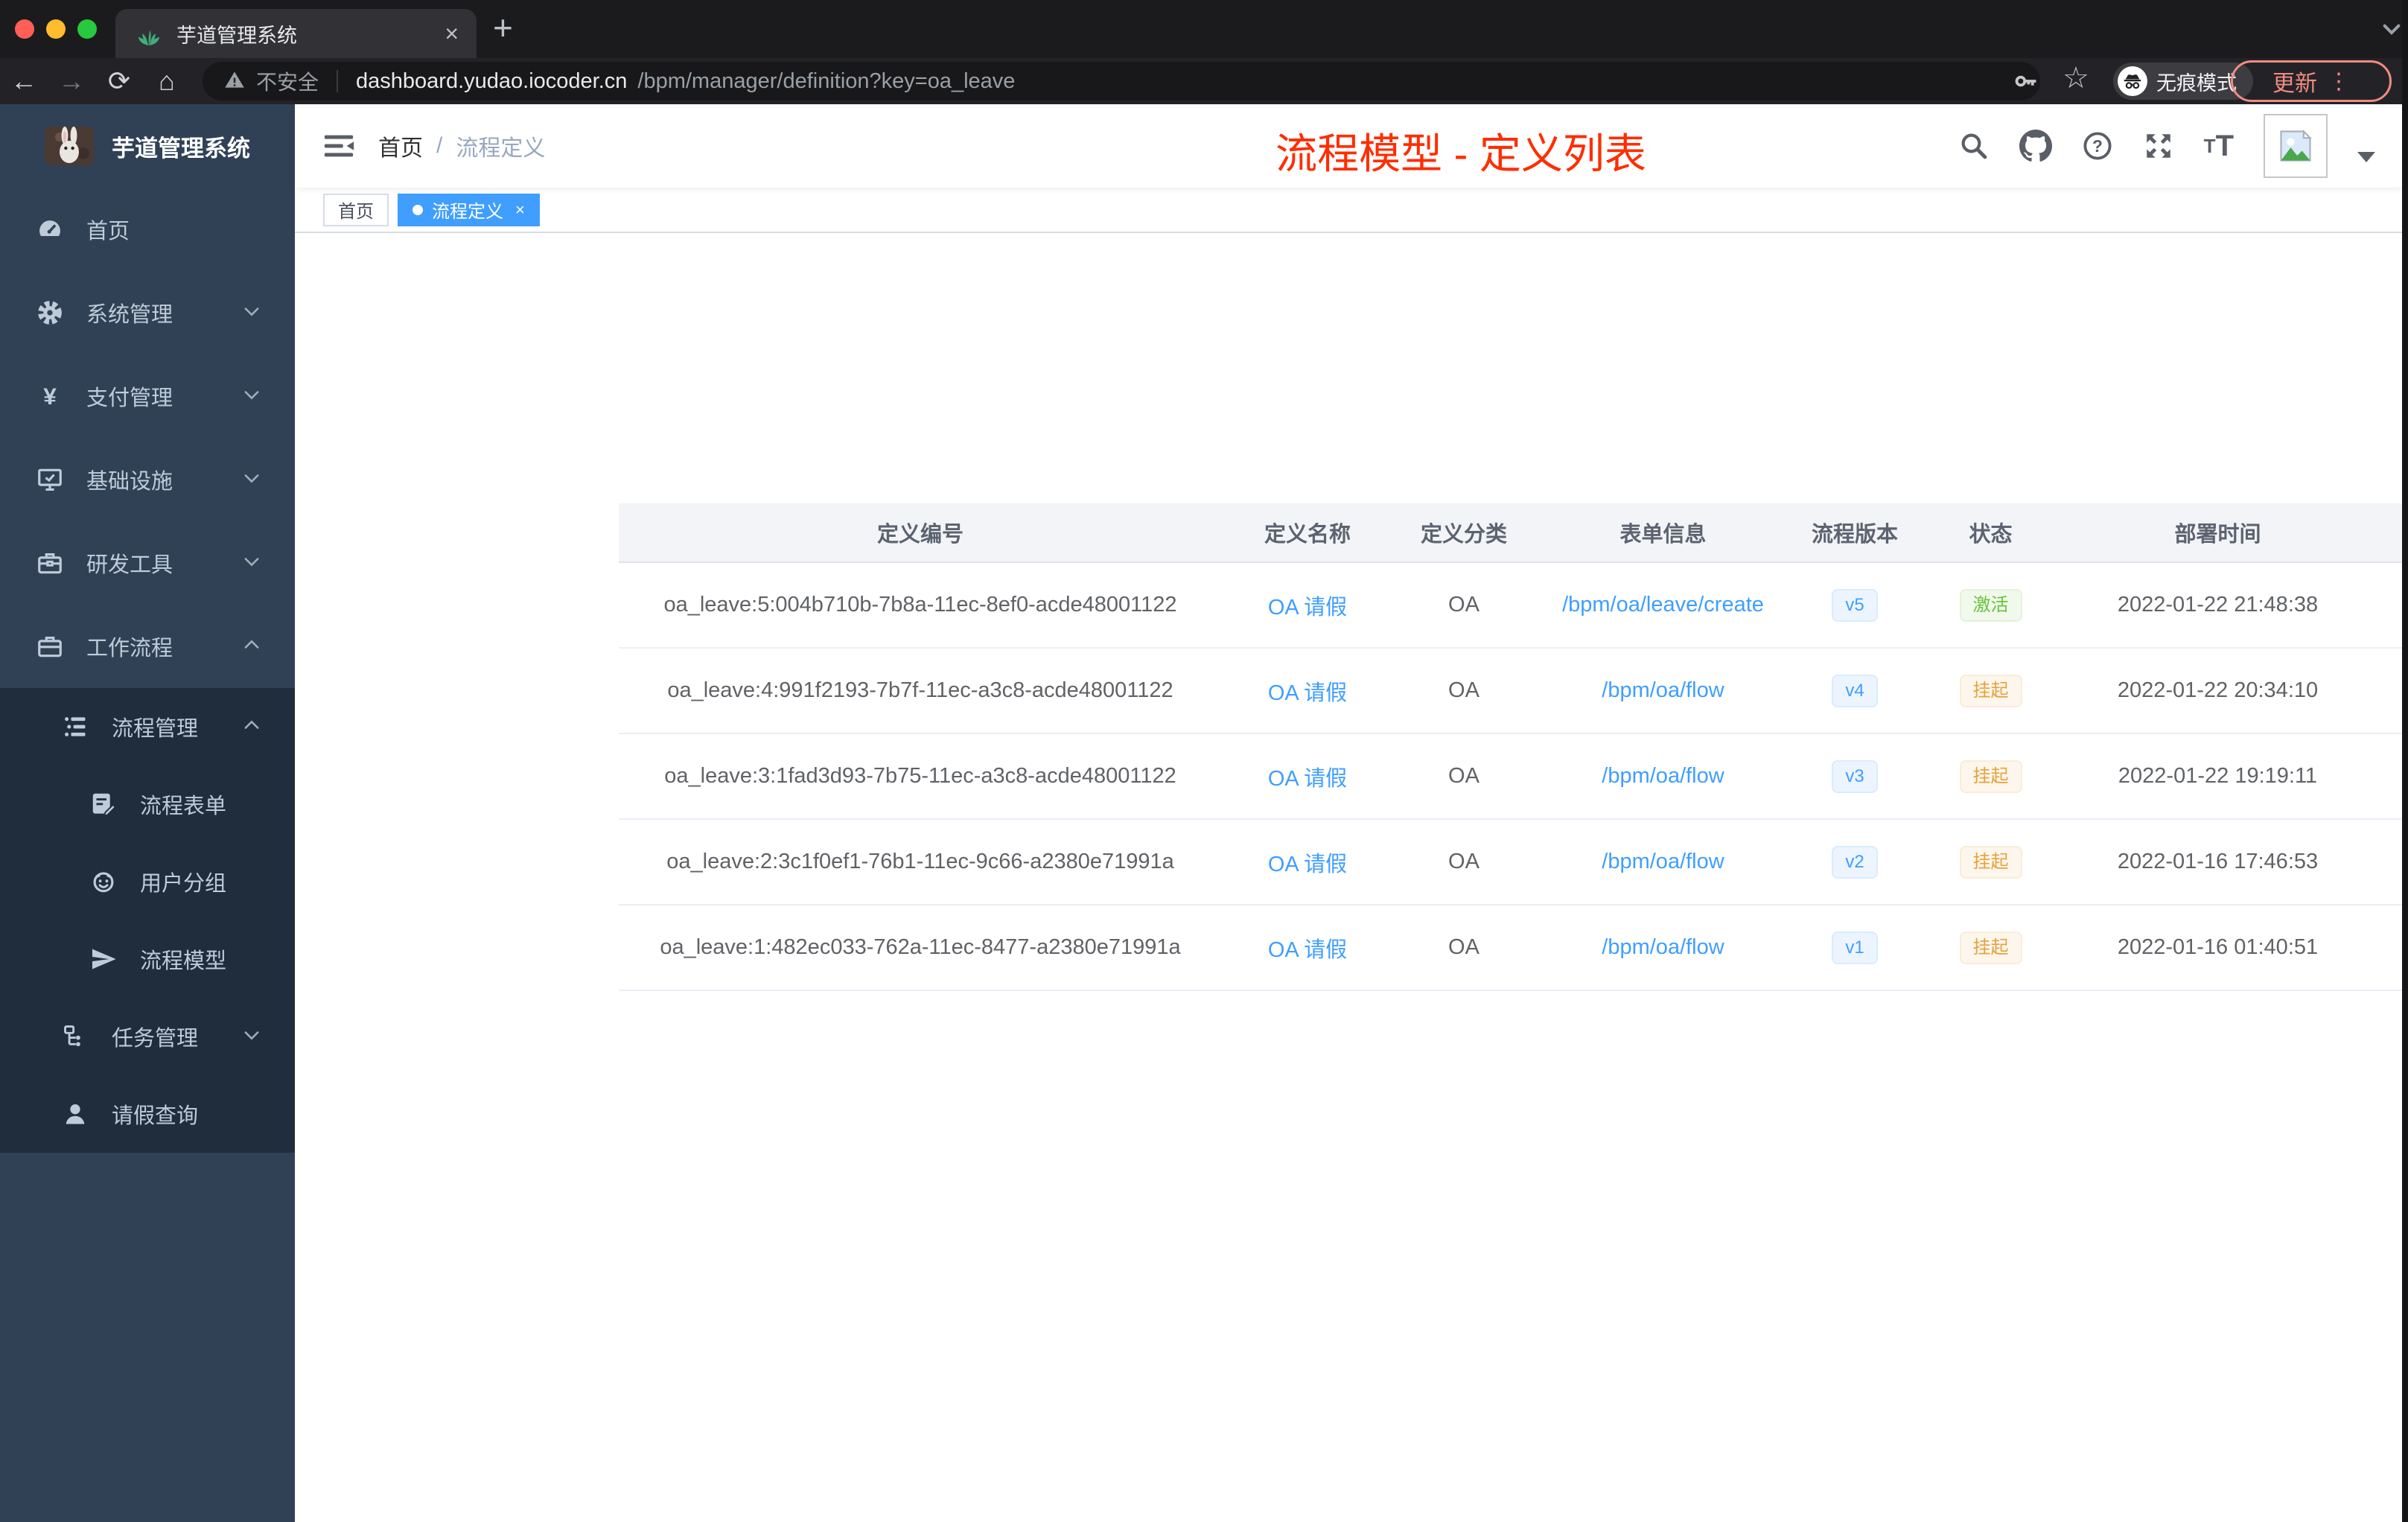  I want to click on logo-avatar, so click(69, 146).